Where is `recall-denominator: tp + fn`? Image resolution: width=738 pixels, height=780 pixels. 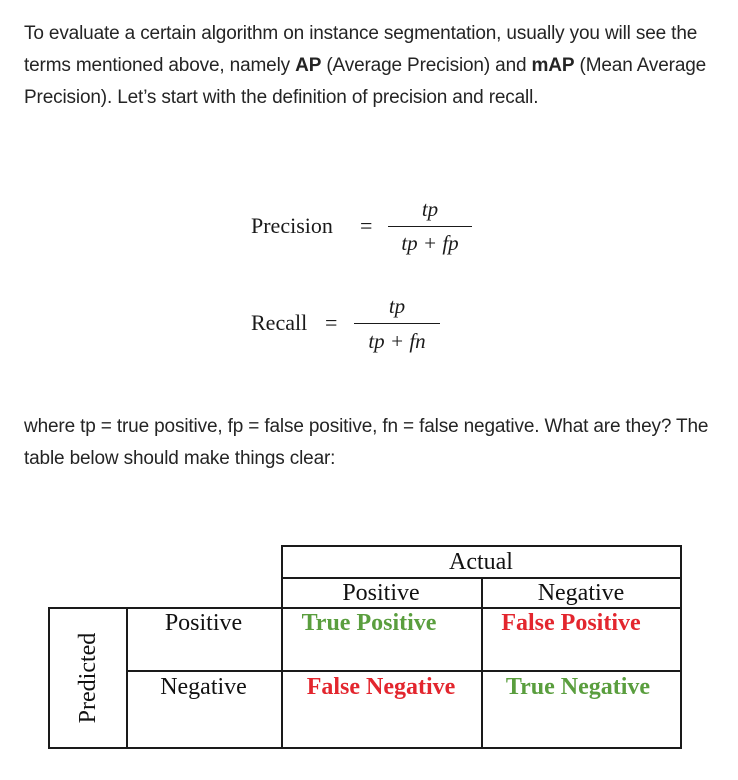 recall-denominator: tp + fn is located at coordinates (397, 341).